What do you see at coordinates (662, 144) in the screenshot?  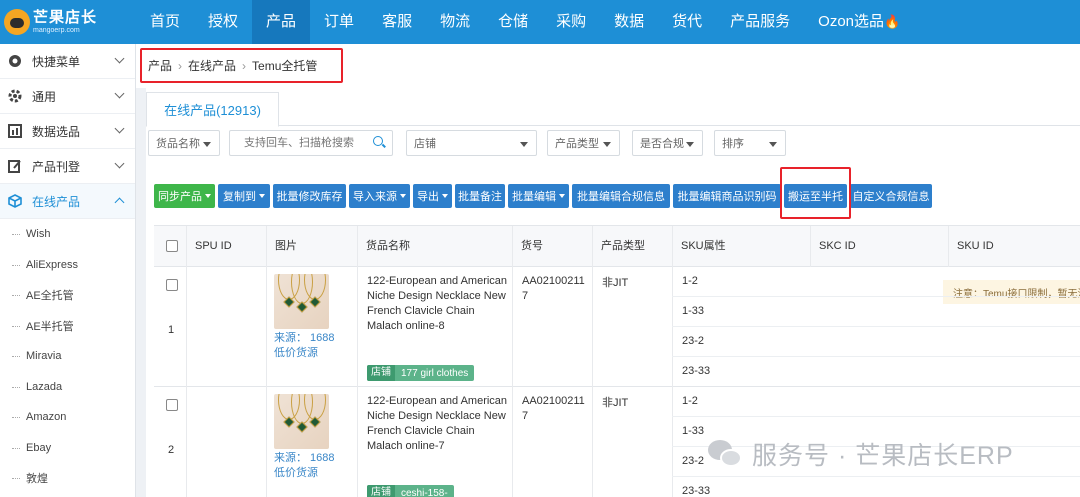 I see `compliance-select-value: 是否合规` at bounding box center [662, 144].